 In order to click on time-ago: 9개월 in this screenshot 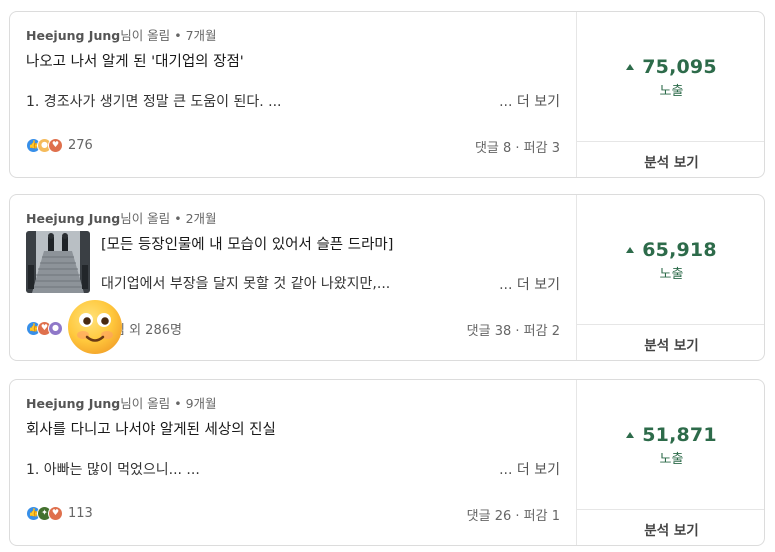, I will do `click(201, 403)`.